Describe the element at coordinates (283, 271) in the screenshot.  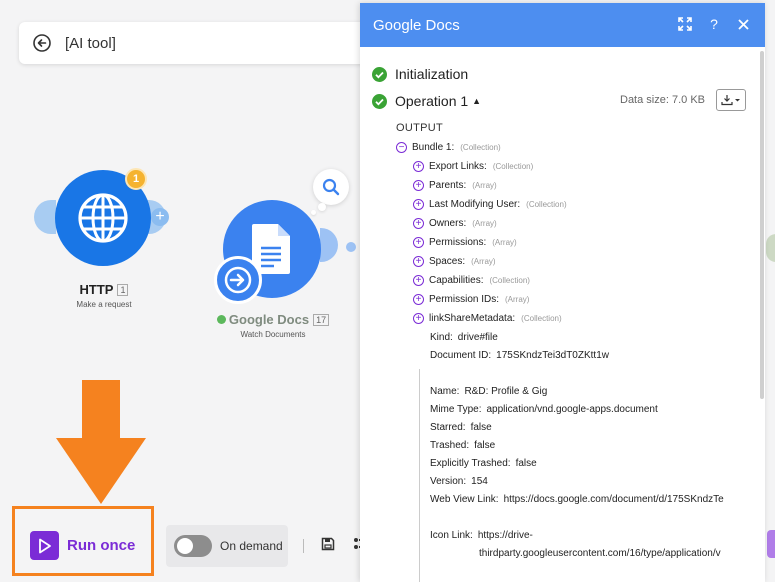
I see `google-docs-module: Google Docs 17 Watch Documents` at that location.